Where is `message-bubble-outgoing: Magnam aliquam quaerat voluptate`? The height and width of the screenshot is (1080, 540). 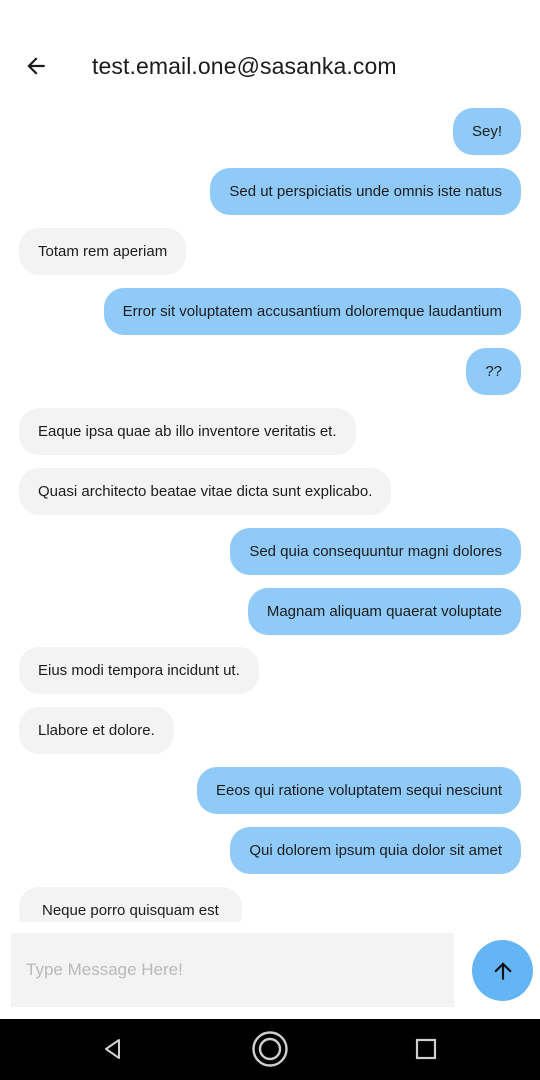
message-bubble-outgoing: Magnam aliquam quaerat voluptate is located at coordinates (384, 611).